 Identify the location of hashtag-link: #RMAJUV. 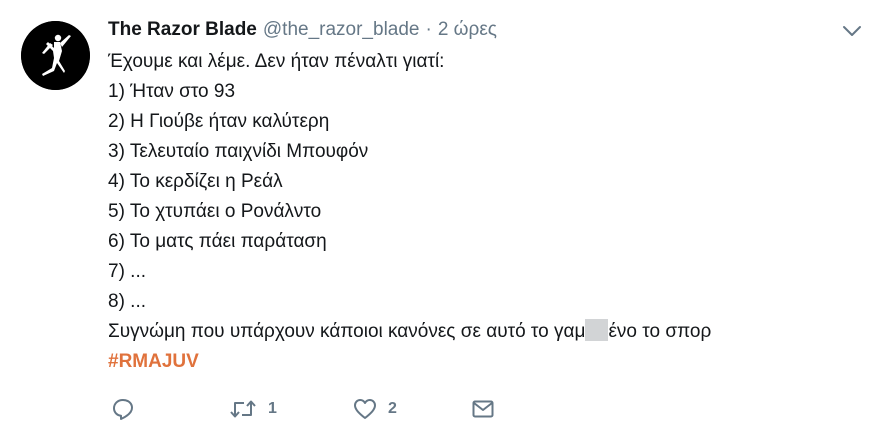
(153, 361).